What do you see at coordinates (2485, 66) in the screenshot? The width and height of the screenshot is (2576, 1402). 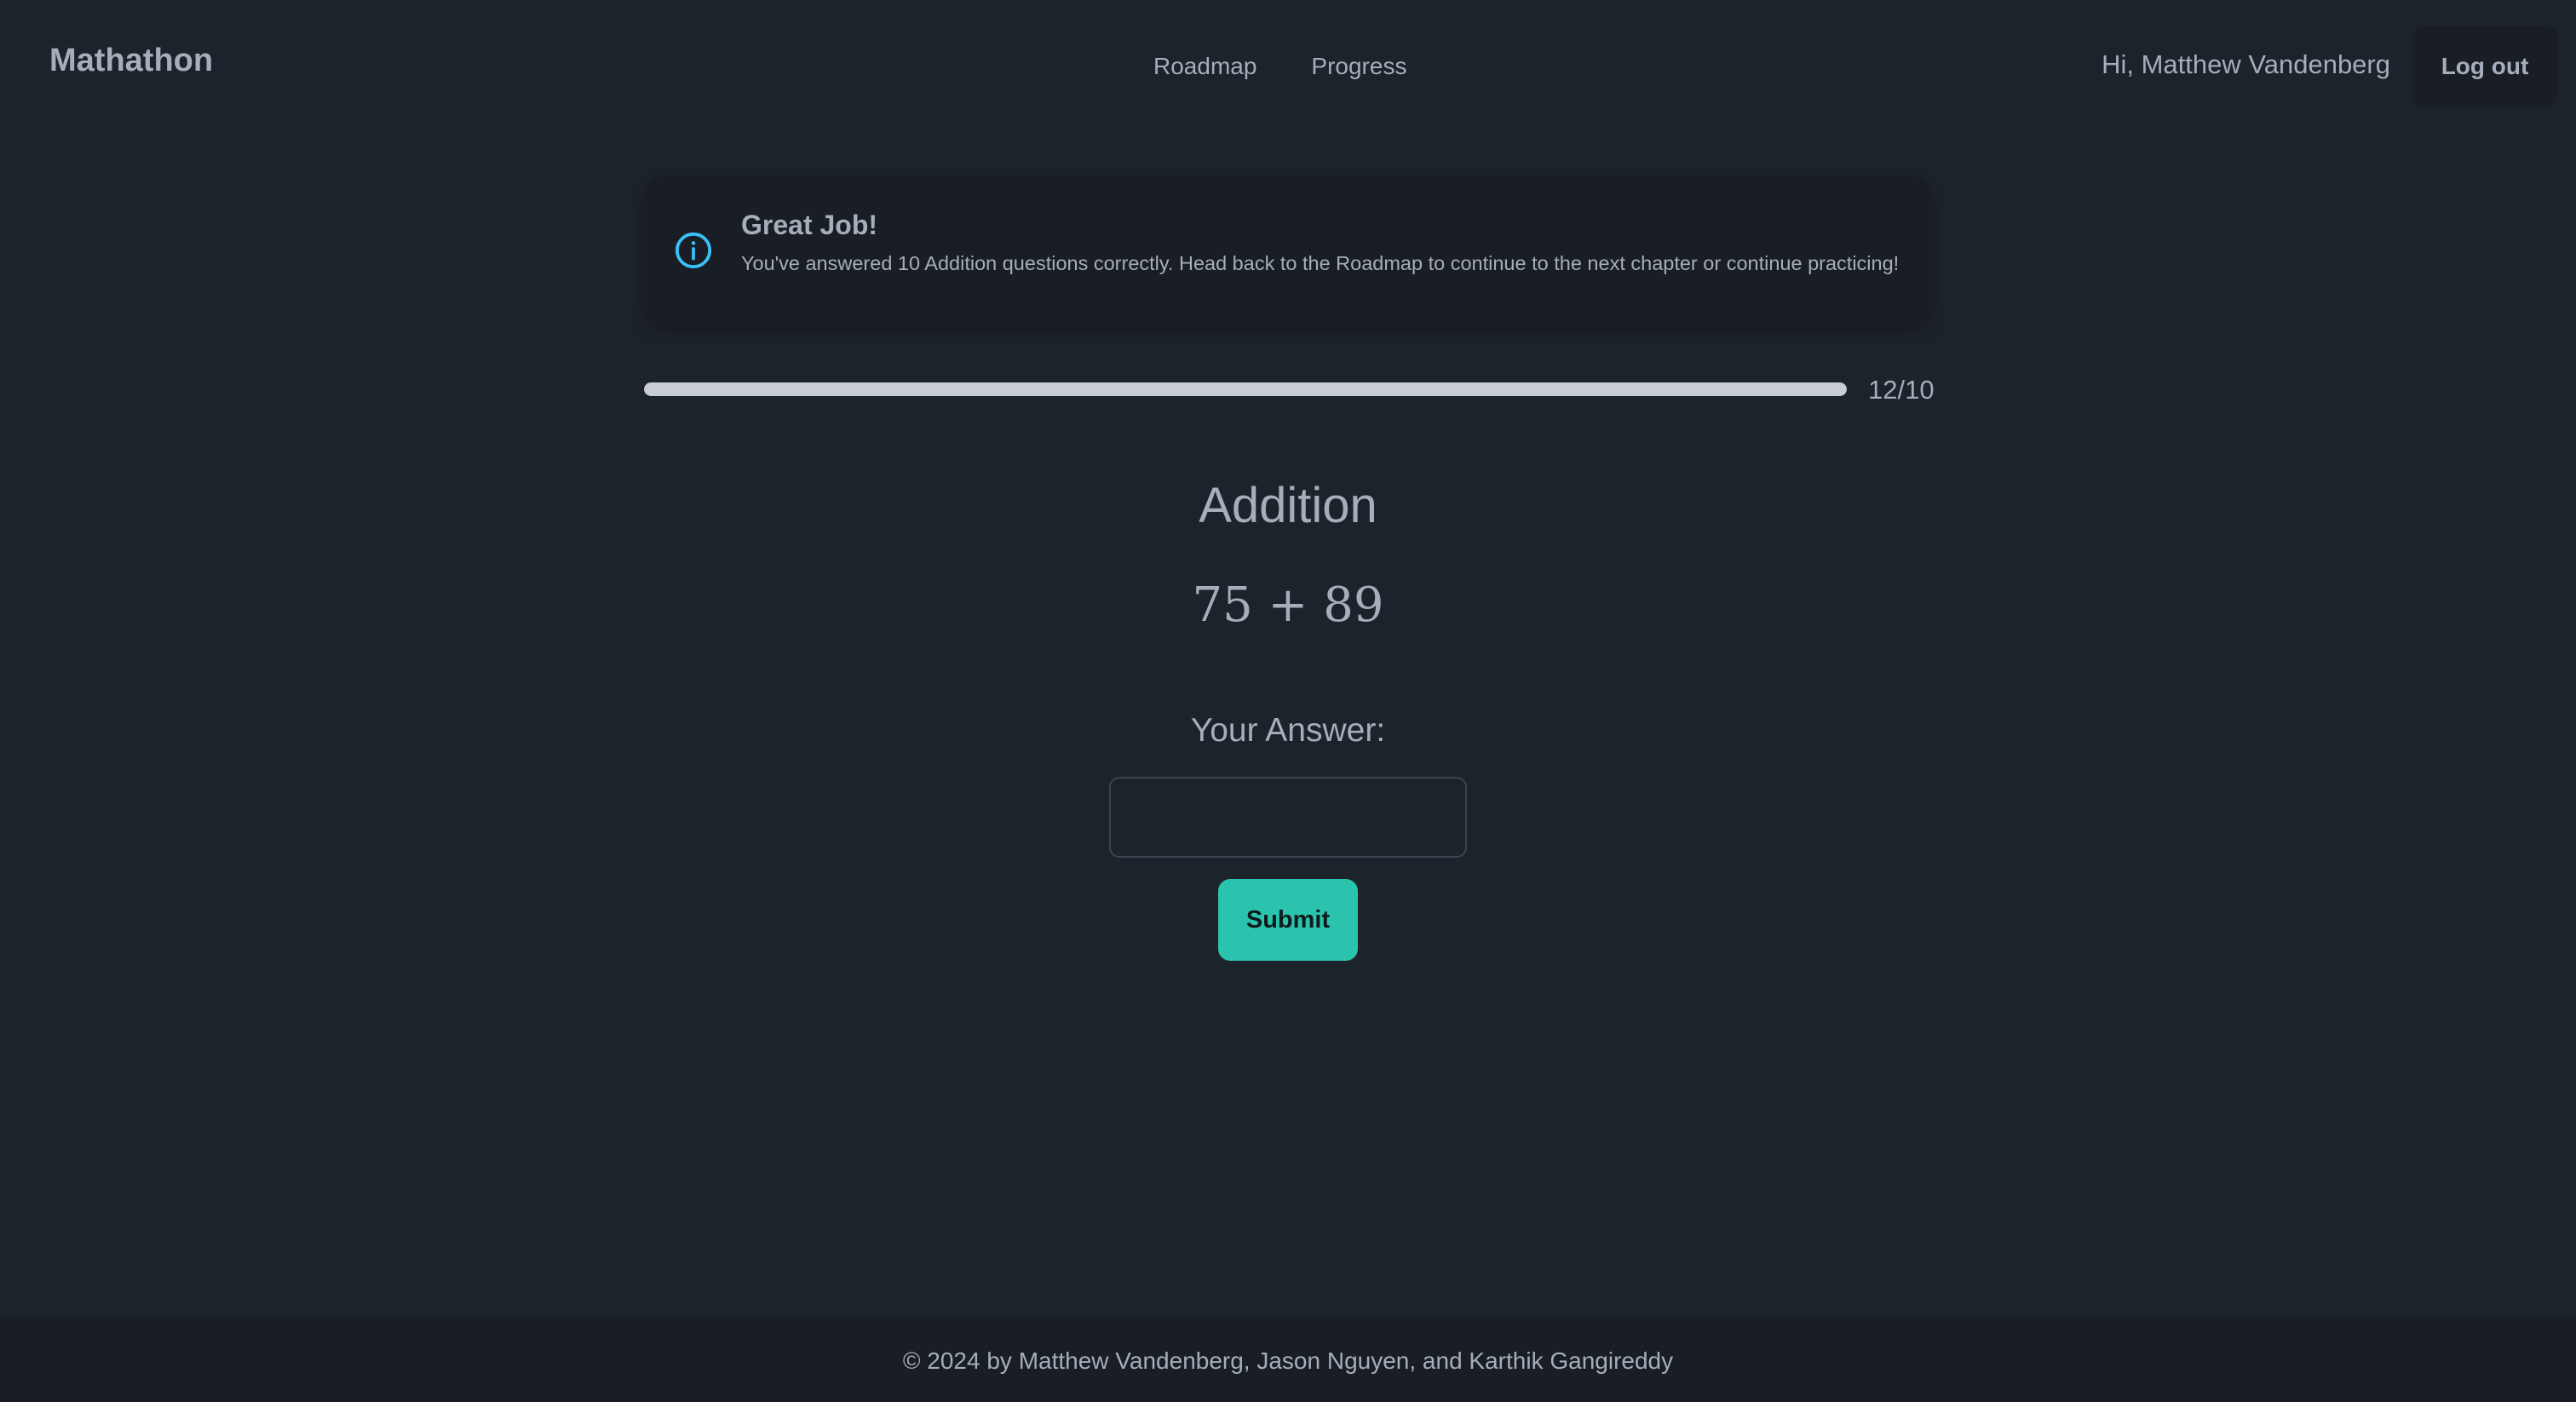 I see `logout-button: Log out` at bounding box center [2485, 66].